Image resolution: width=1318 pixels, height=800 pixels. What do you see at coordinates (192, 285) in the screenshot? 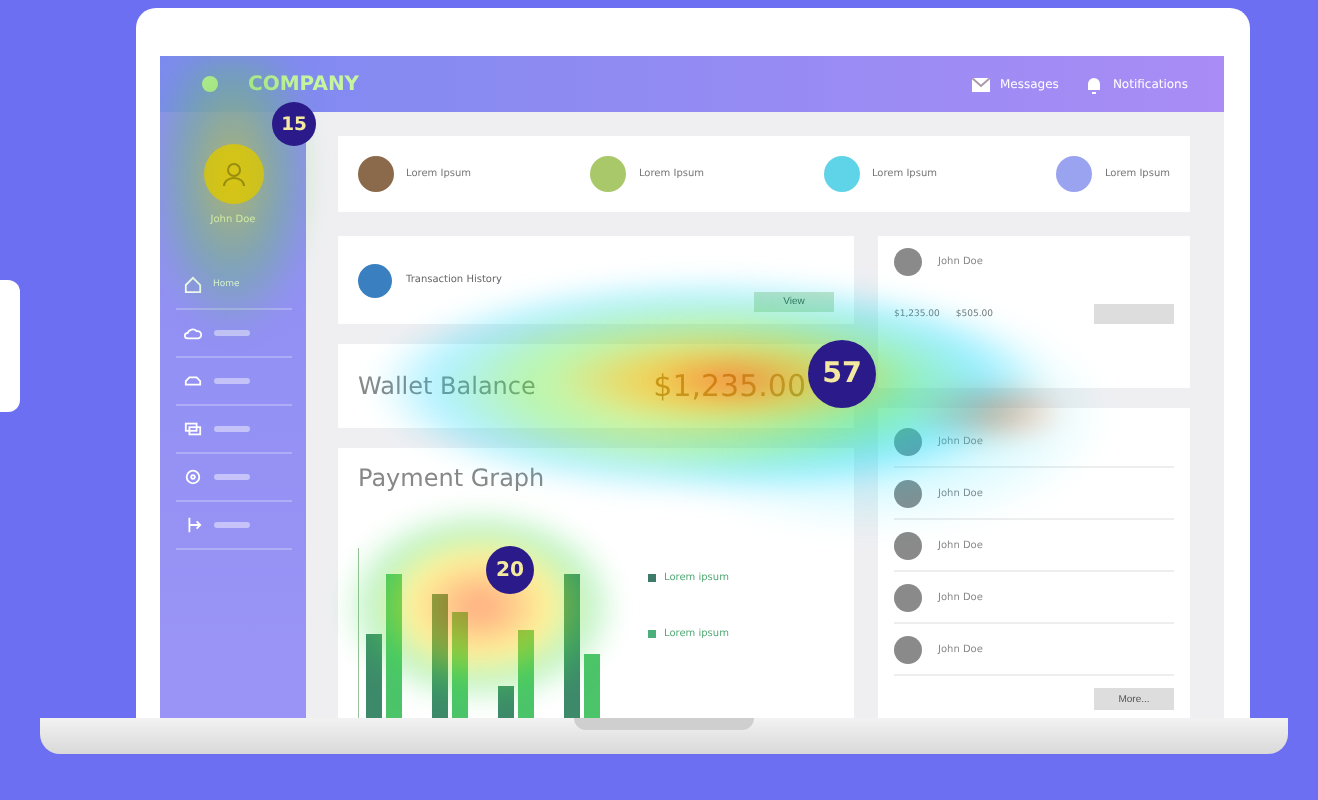
I see `home-icon` at bounding box center [192, 285].